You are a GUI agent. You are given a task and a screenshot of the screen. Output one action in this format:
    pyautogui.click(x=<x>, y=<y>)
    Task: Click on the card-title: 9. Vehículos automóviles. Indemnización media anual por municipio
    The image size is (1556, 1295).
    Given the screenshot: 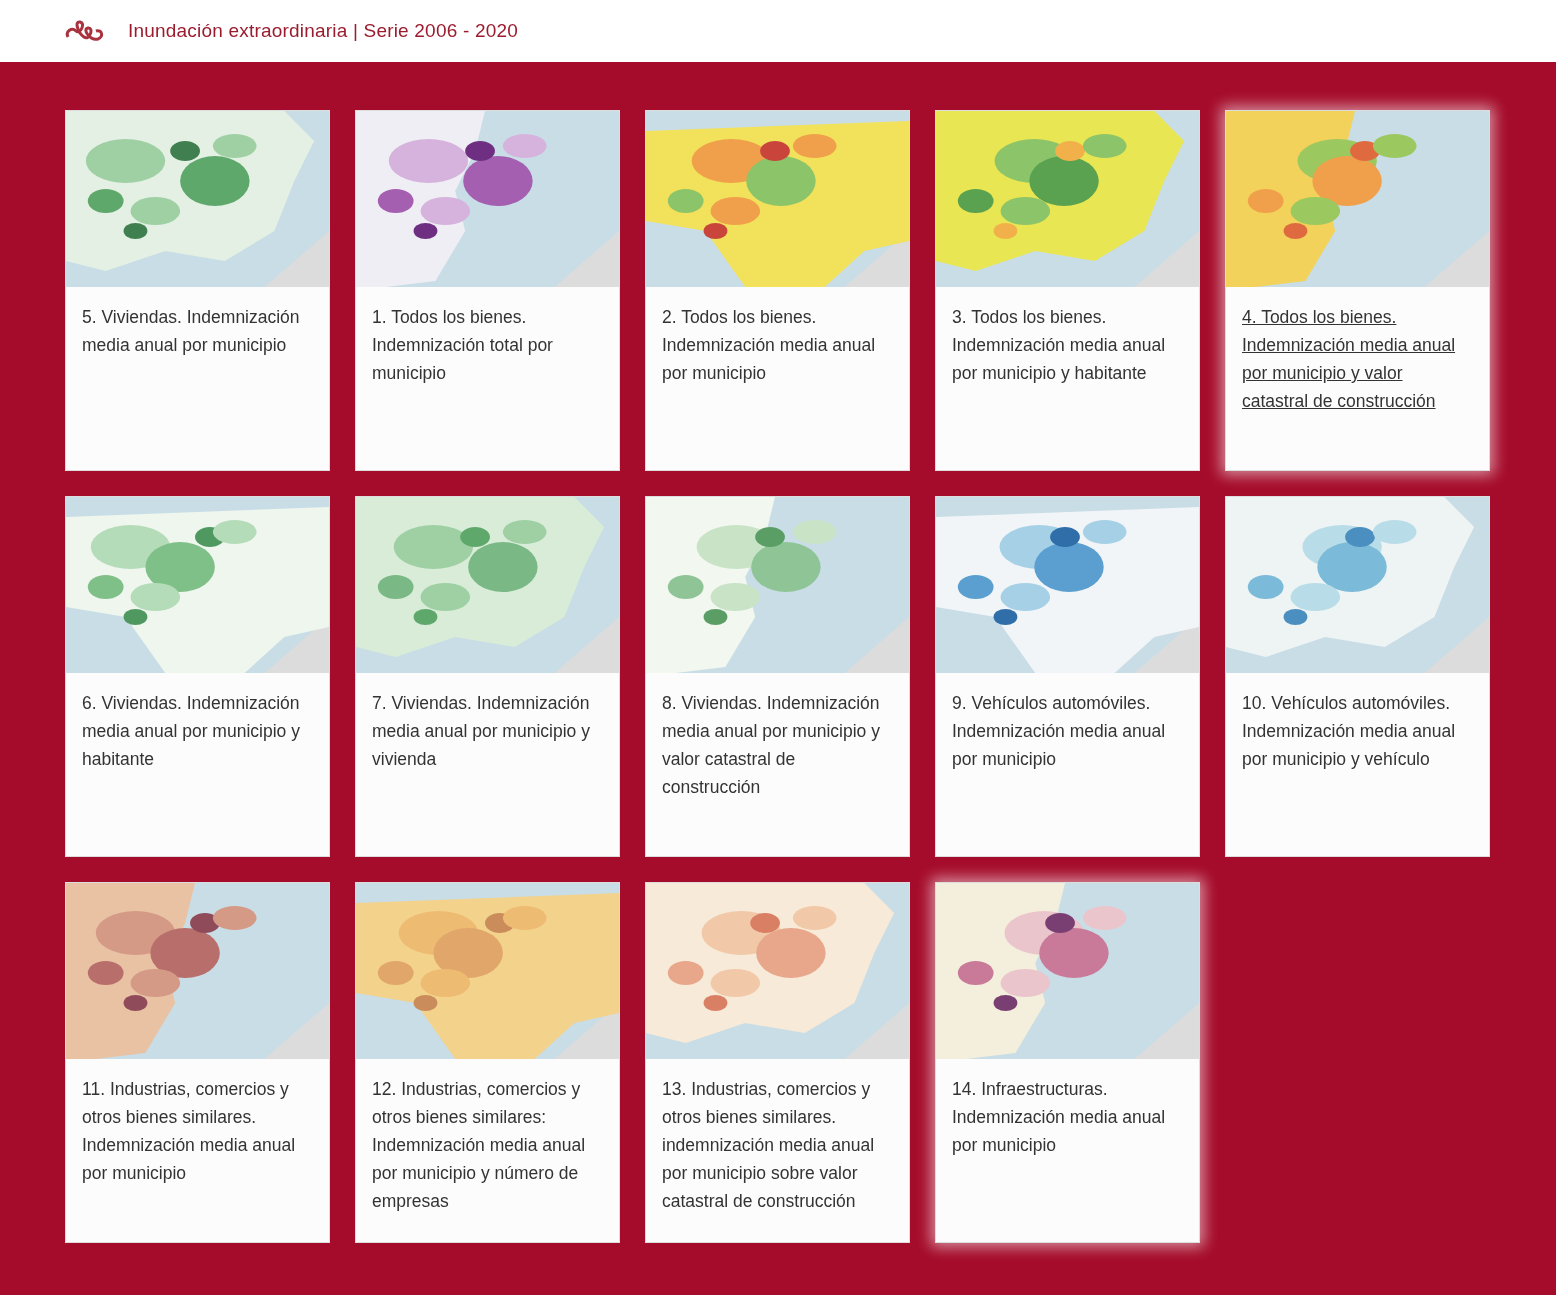 What is the action you would take?
    pyautogui.click(x=1059, y=731)
    